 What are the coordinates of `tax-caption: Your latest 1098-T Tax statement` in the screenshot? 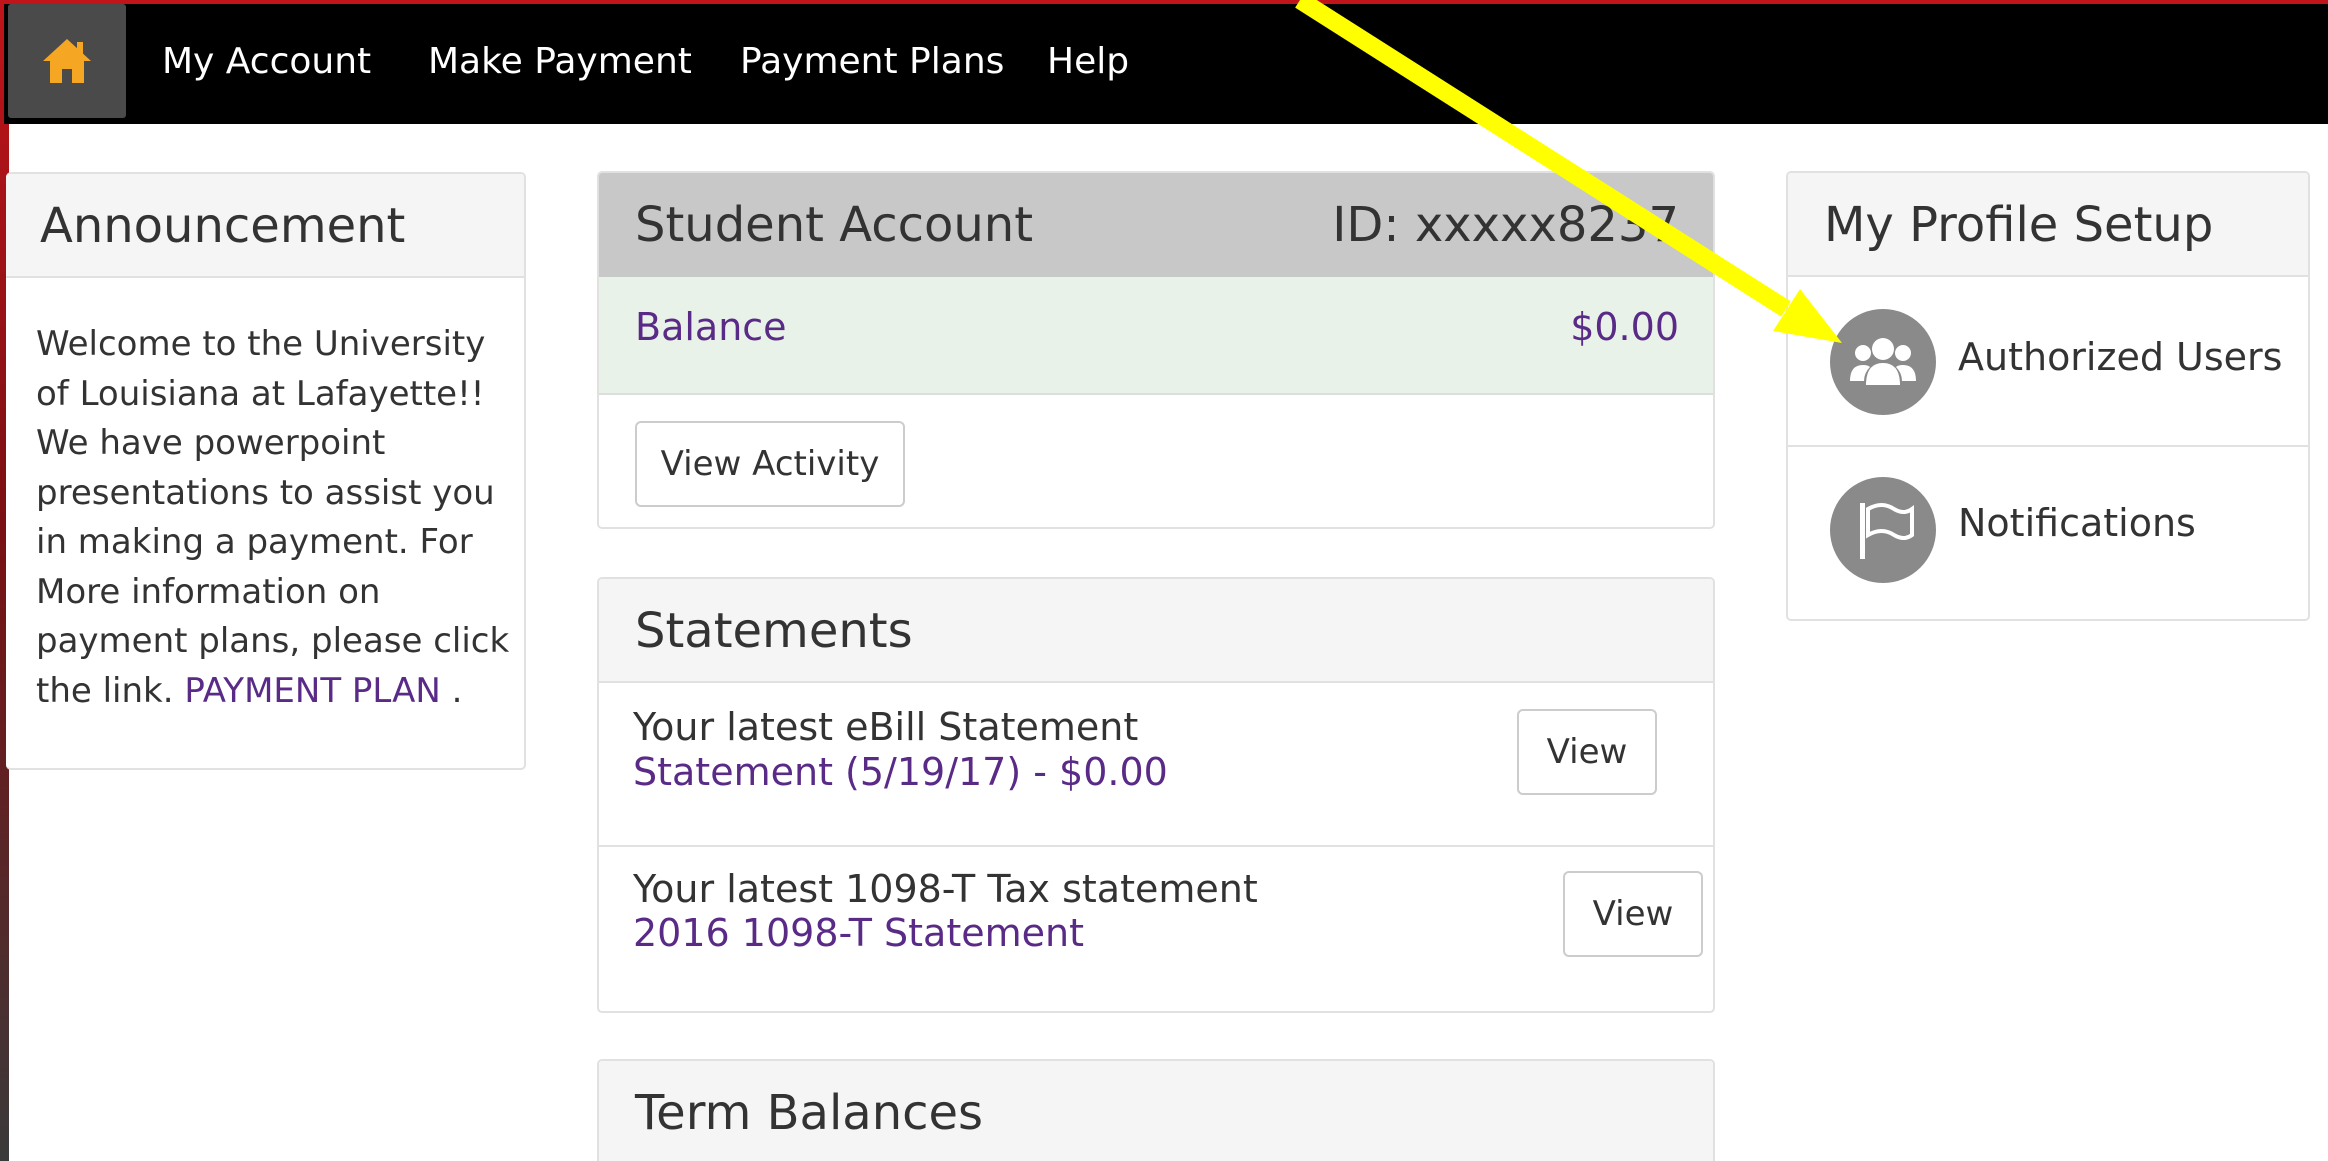 It's located at (945, 889).